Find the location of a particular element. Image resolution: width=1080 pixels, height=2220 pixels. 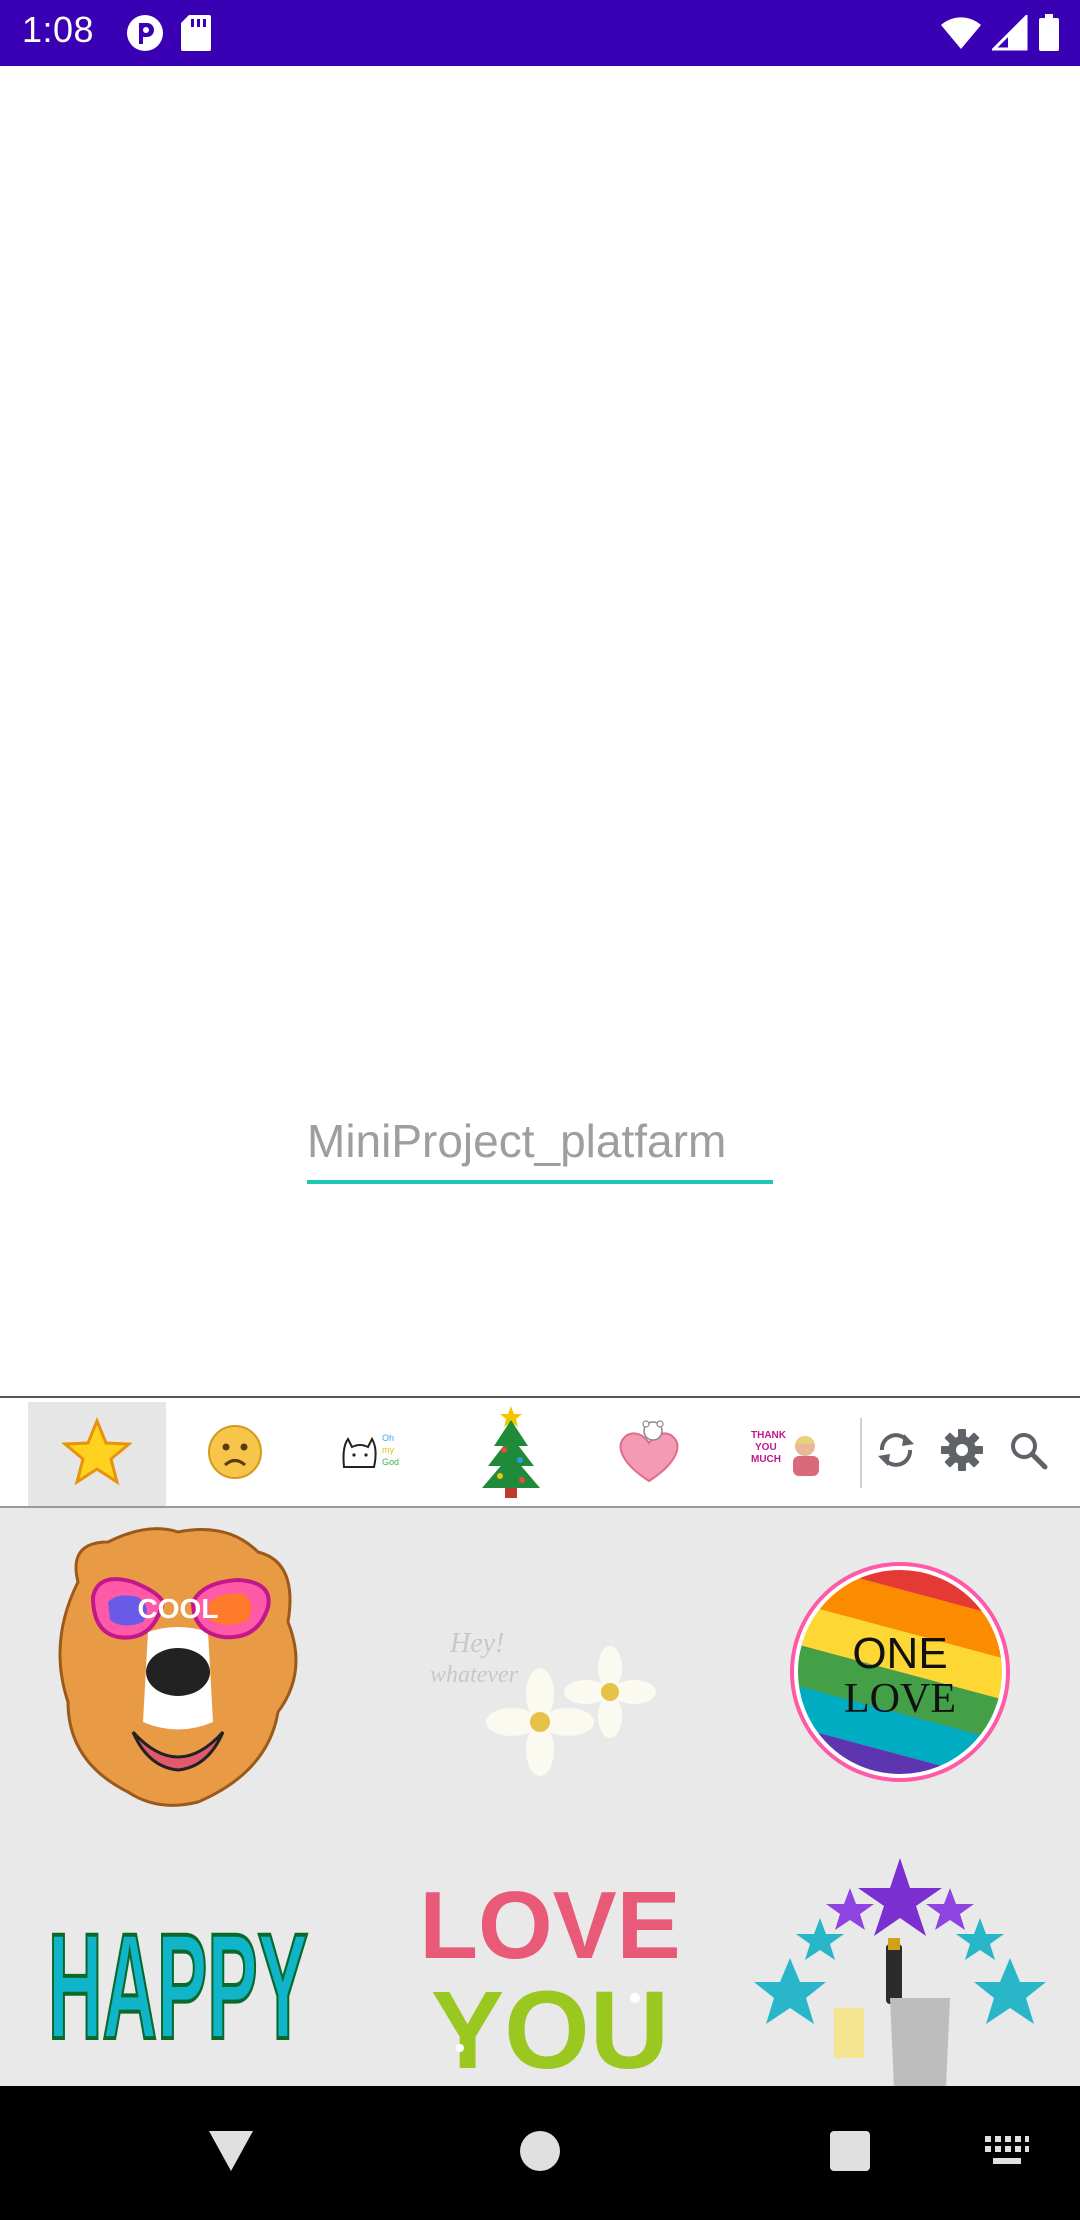

flower-sticker: Hey! whatever is located at coordinates (550, 1672).